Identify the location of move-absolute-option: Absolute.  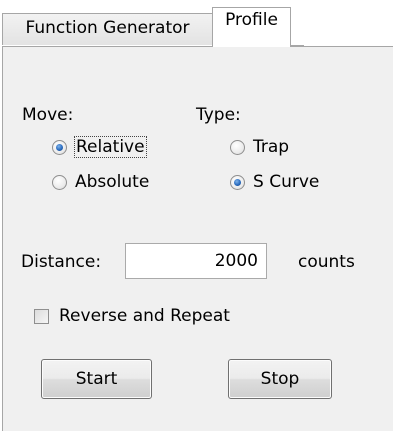
(100, 182).